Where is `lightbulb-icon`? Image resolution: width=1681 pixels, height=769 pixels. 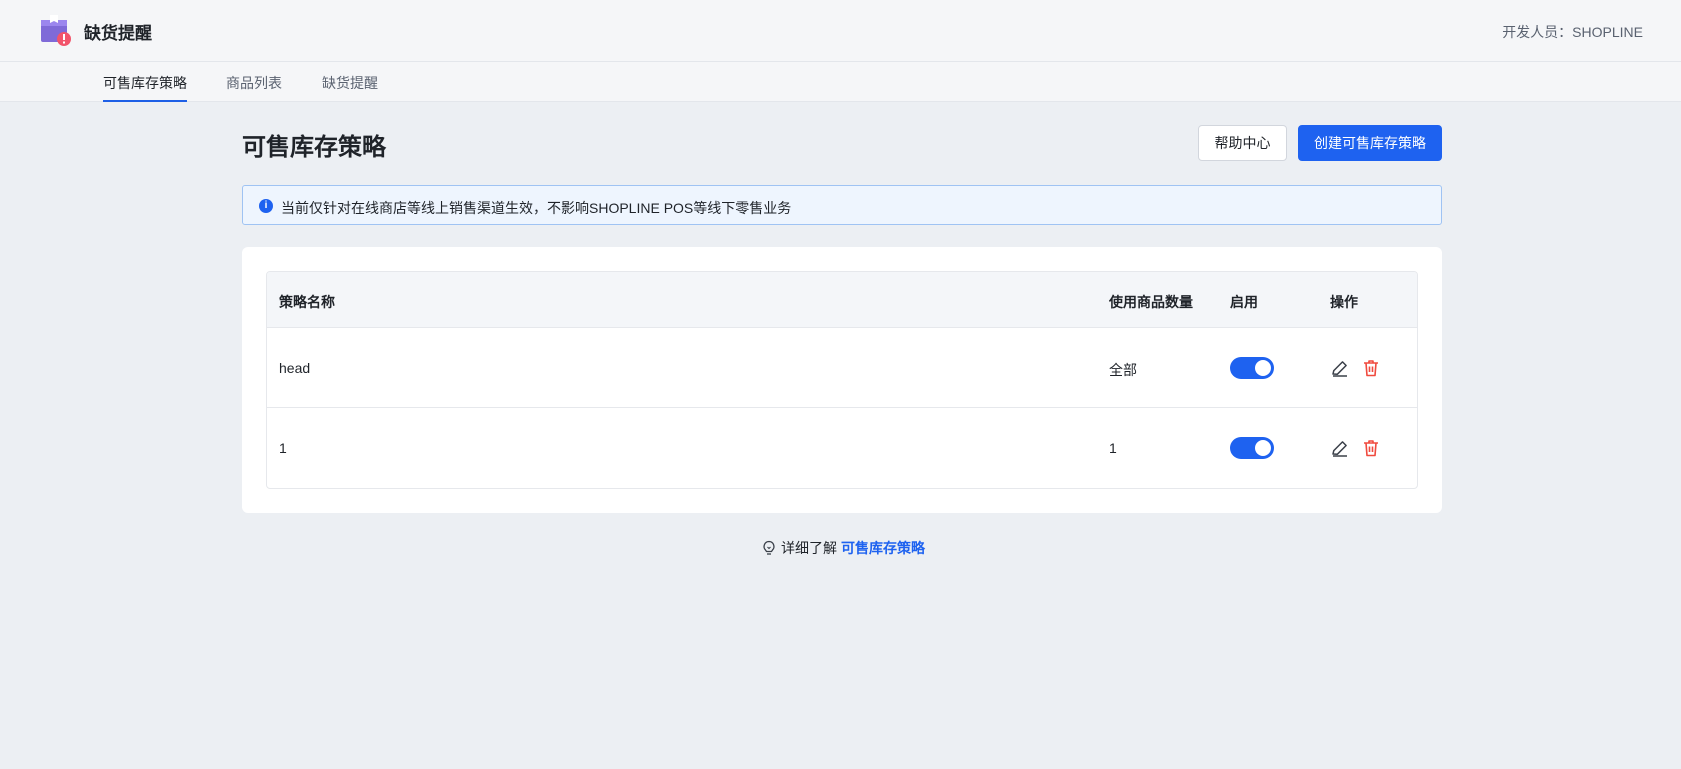
lightbulb-icon is located at coordinates (769, 547).